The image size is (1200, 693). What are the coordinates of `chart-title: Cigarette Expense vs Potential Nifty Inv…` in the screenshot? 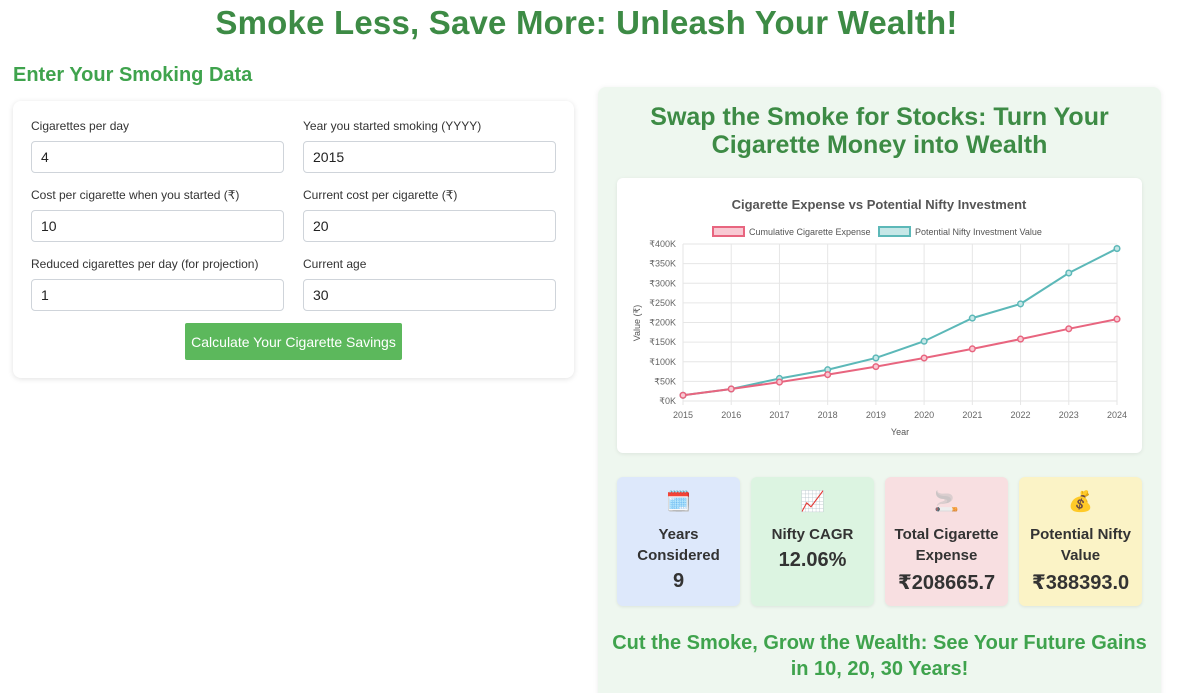 It's located at (879, 204).